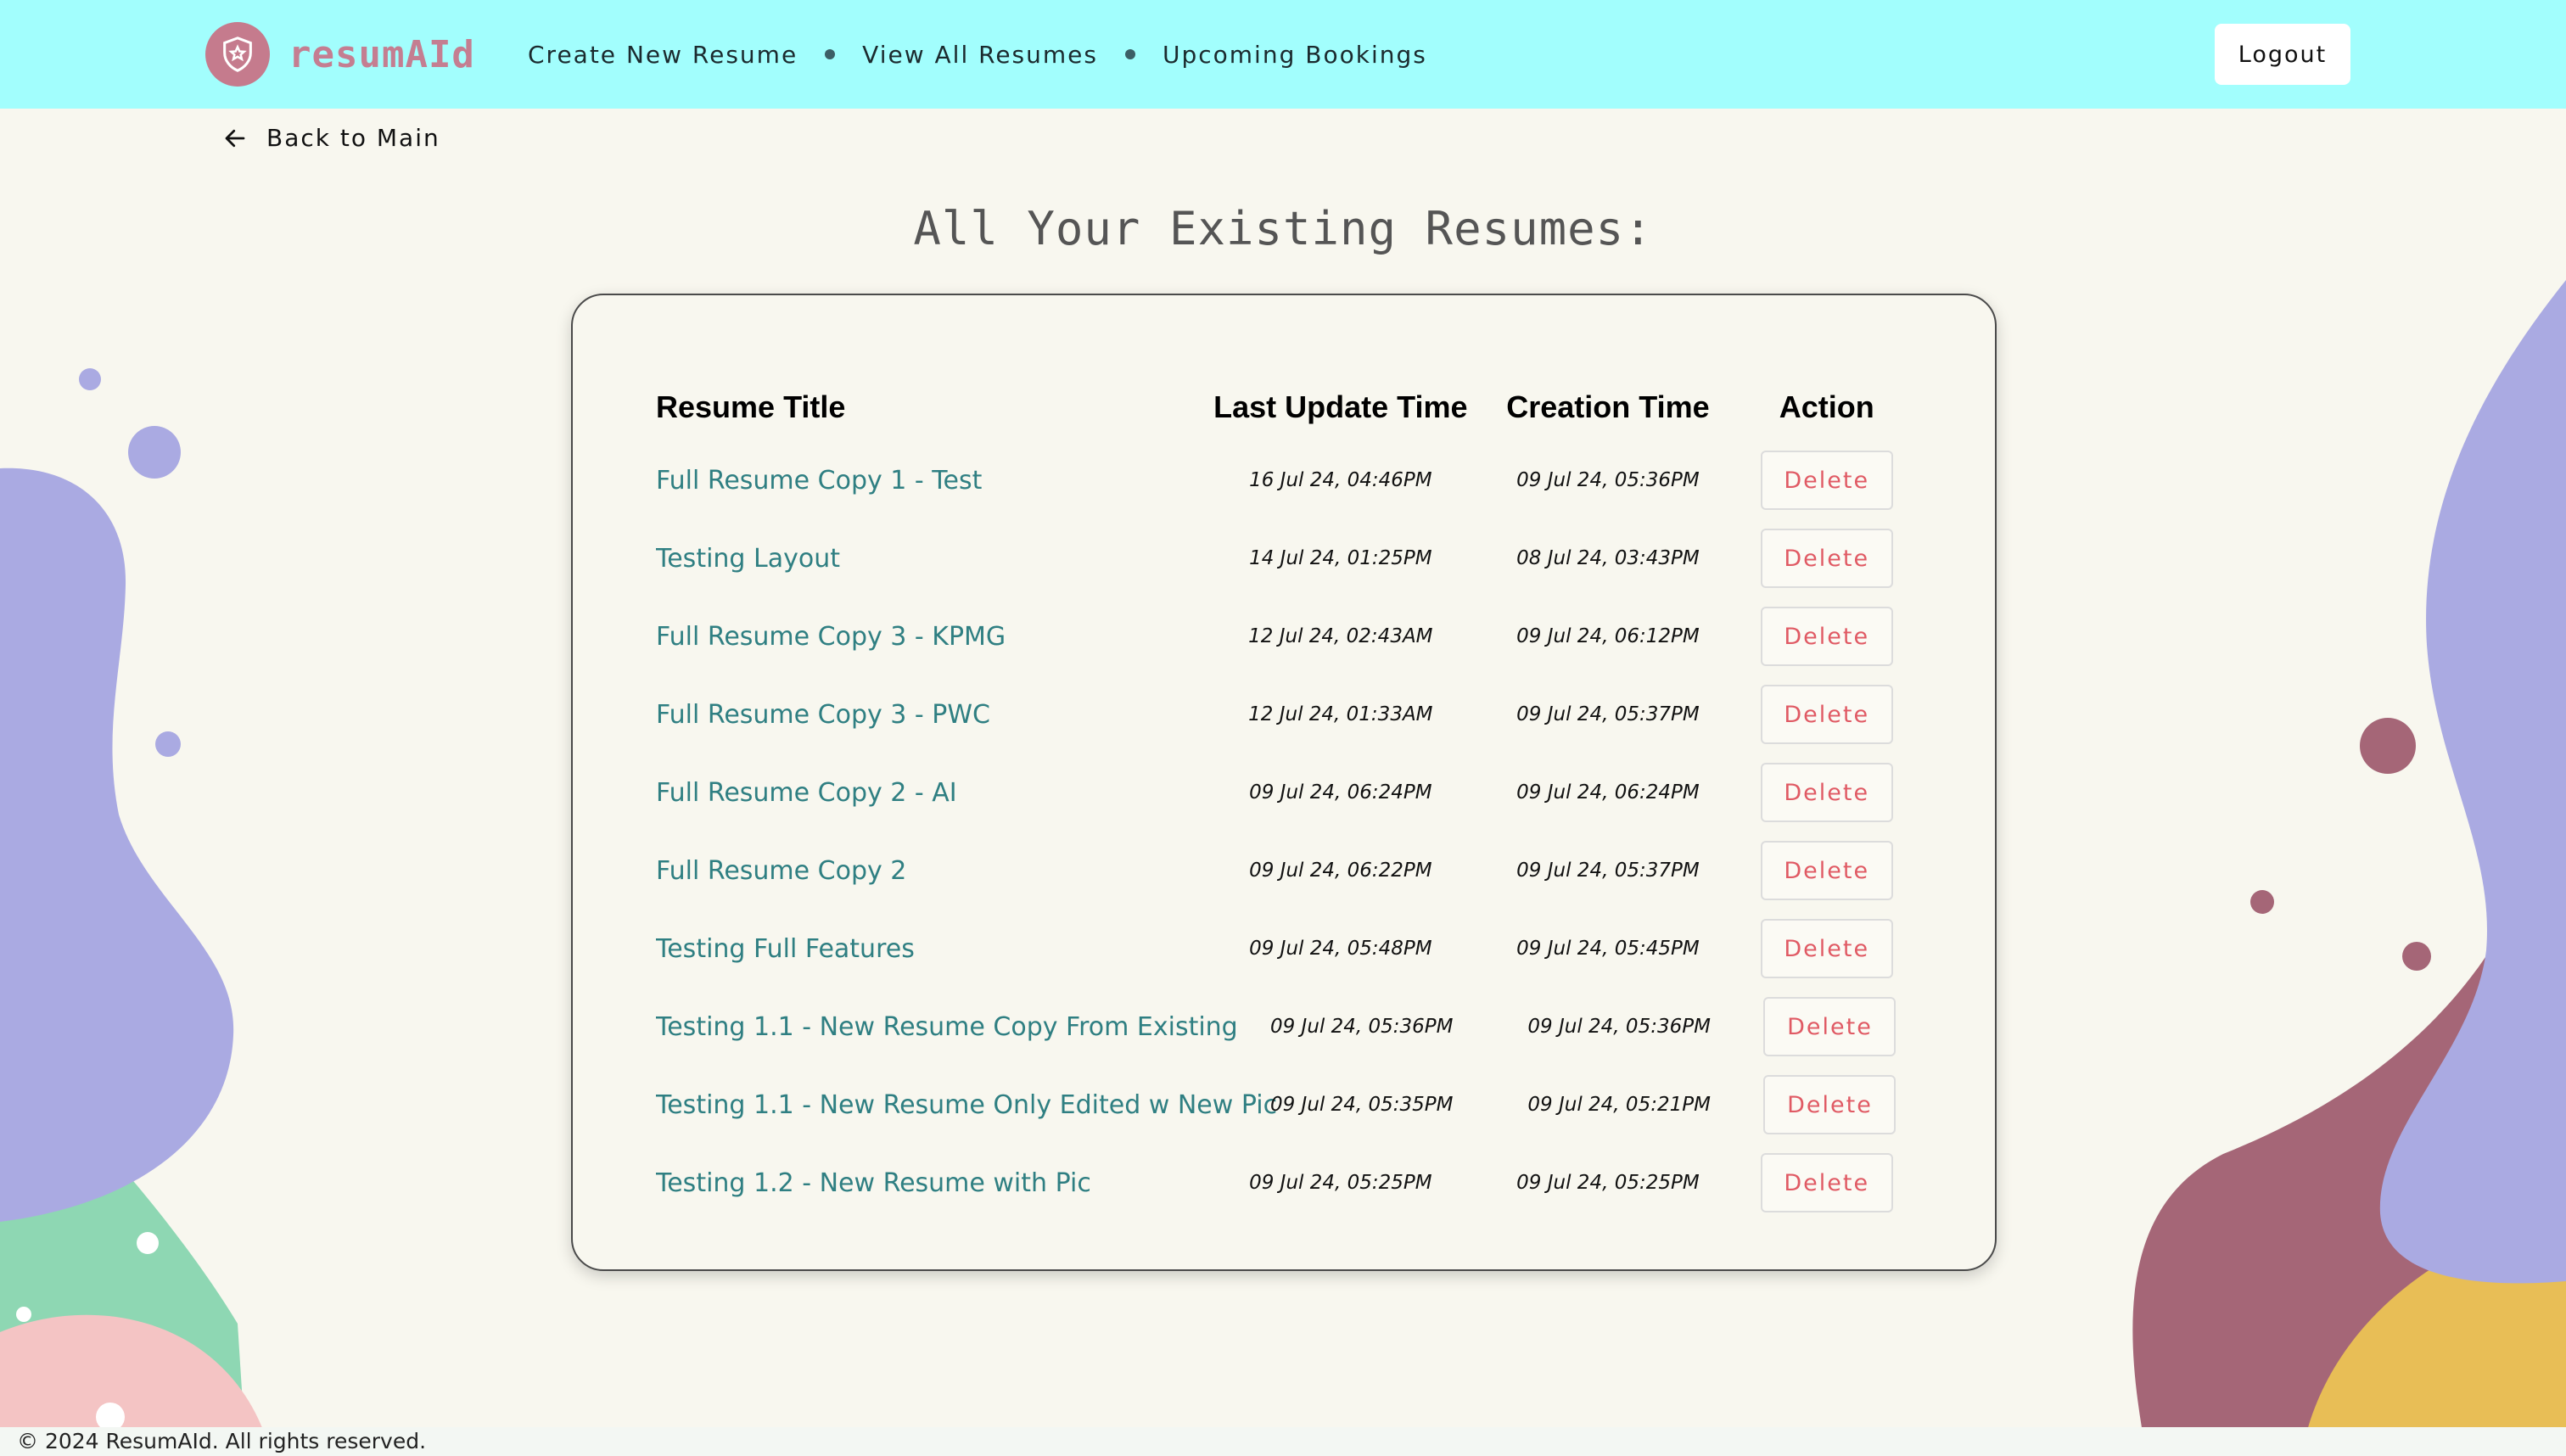 The width and height of the screenshot is (2566, 1456). I want to click on resume-title-link: Full Resume Copy 3 - PWC, so click(931, 715).